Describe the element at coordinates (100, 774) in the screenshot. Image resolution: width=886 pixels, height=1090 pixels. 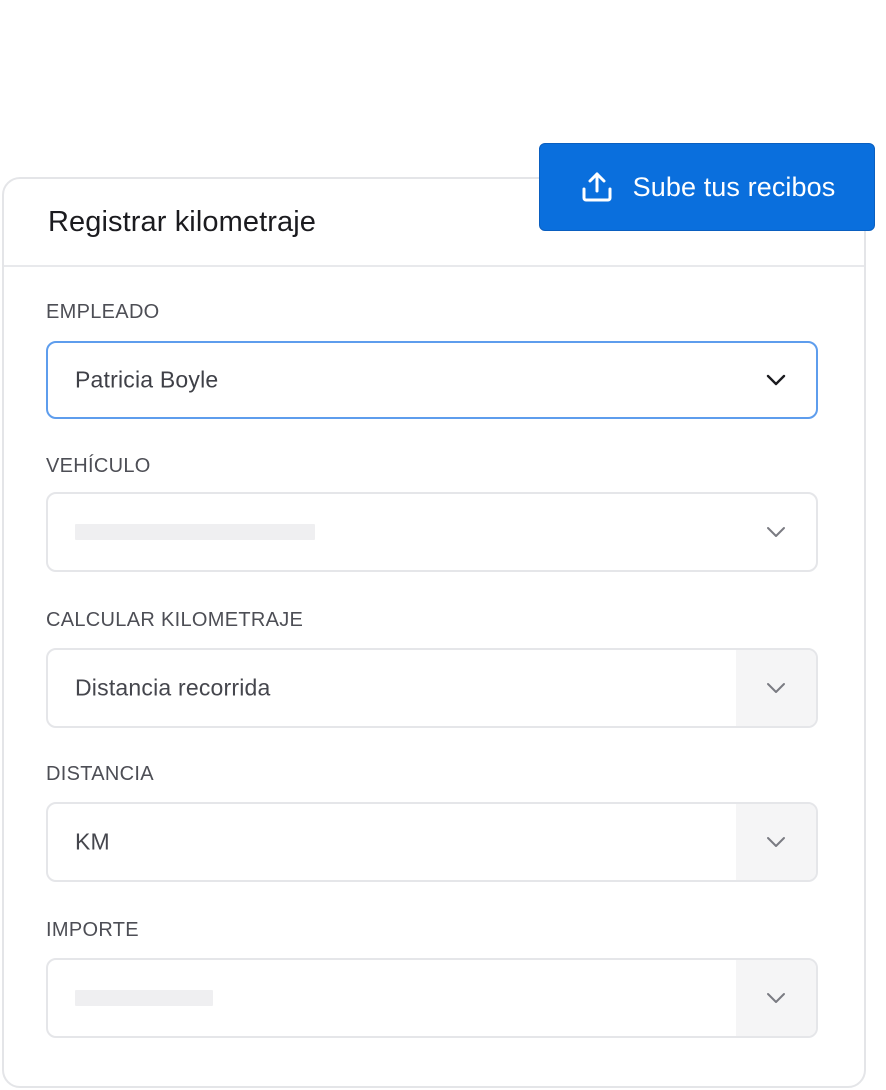
I see `distance-label: DISTANCIA` at that location.